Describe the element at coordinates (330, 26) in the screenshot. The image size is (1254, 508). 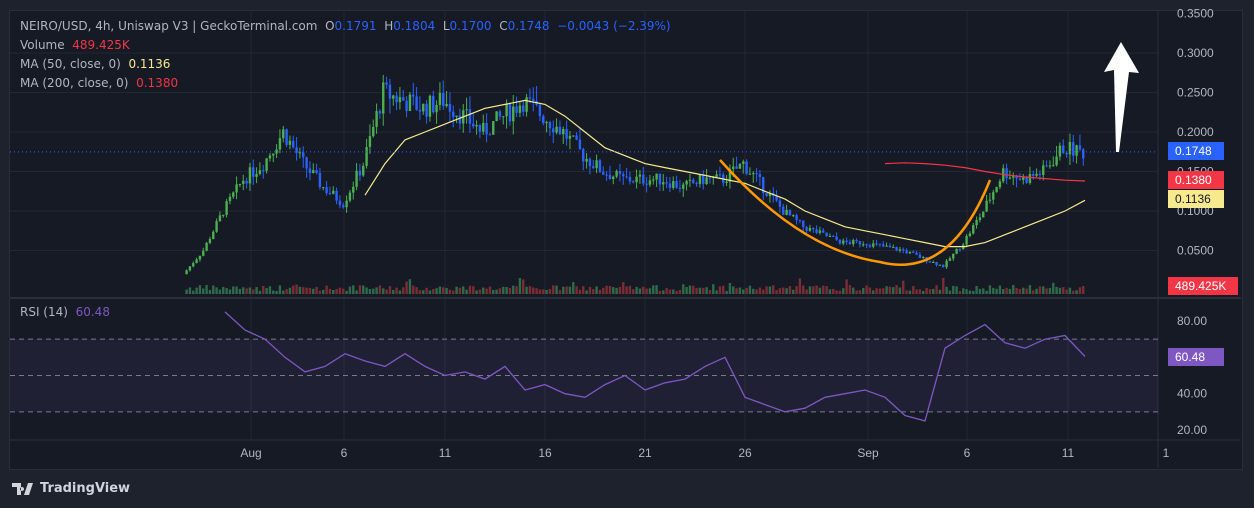
I see `open-label: O` at that location.